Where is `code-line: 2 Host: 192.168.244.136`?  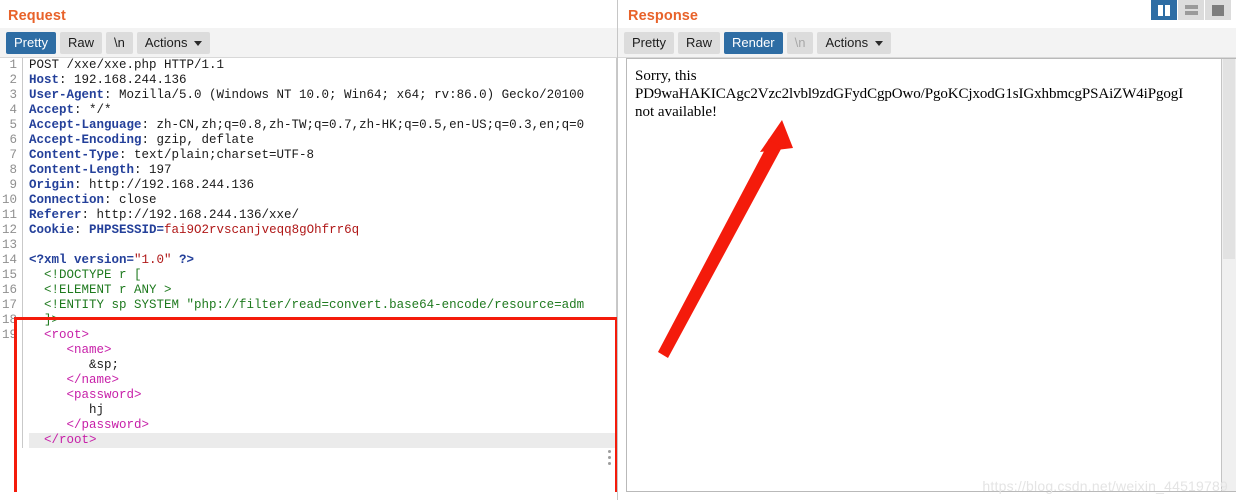
code-line: 2 Host: 192.168.244.136 is located at coordinates (308, 80).